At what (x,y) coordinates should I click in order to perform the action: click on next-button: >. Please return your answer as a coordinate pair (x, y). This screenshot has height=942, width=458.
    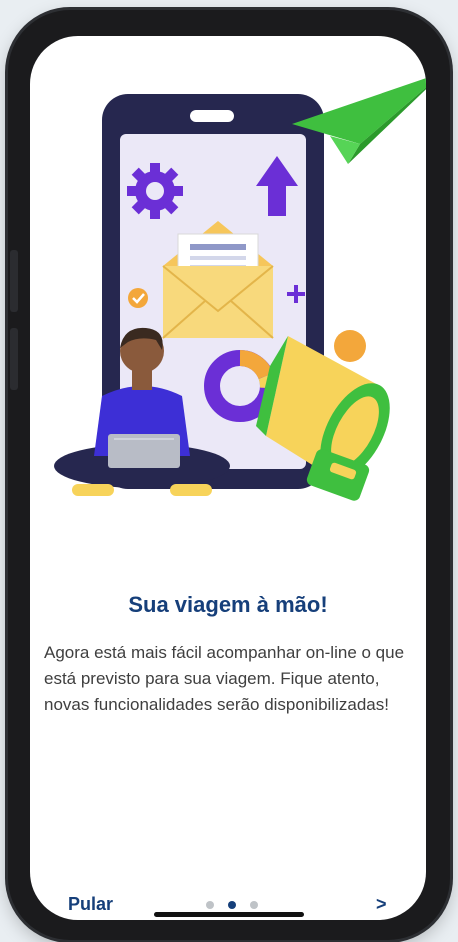
    Looking at the image, I should click on (381, 904).